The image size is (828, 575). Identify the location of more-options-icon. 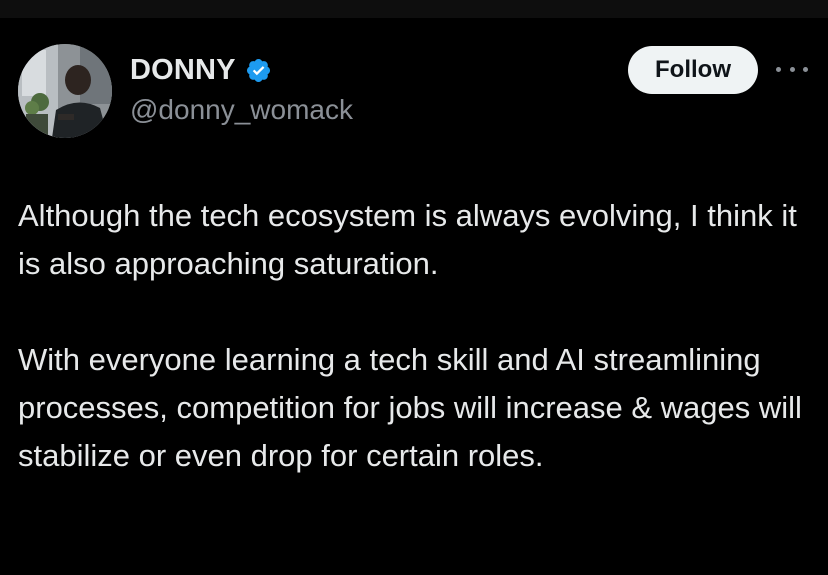
(792, 69).